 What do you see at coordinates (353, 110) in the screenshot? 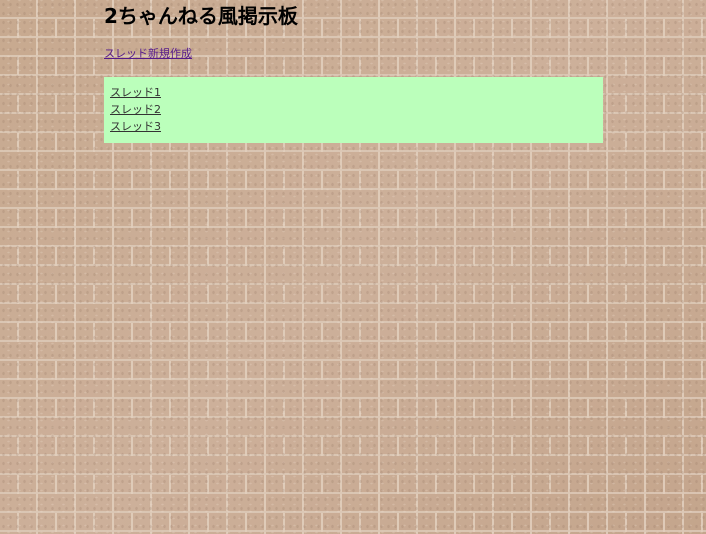
I see `thread-list: スレッド1 スレッド2 スレッド3` at bounding box center [353, 110].